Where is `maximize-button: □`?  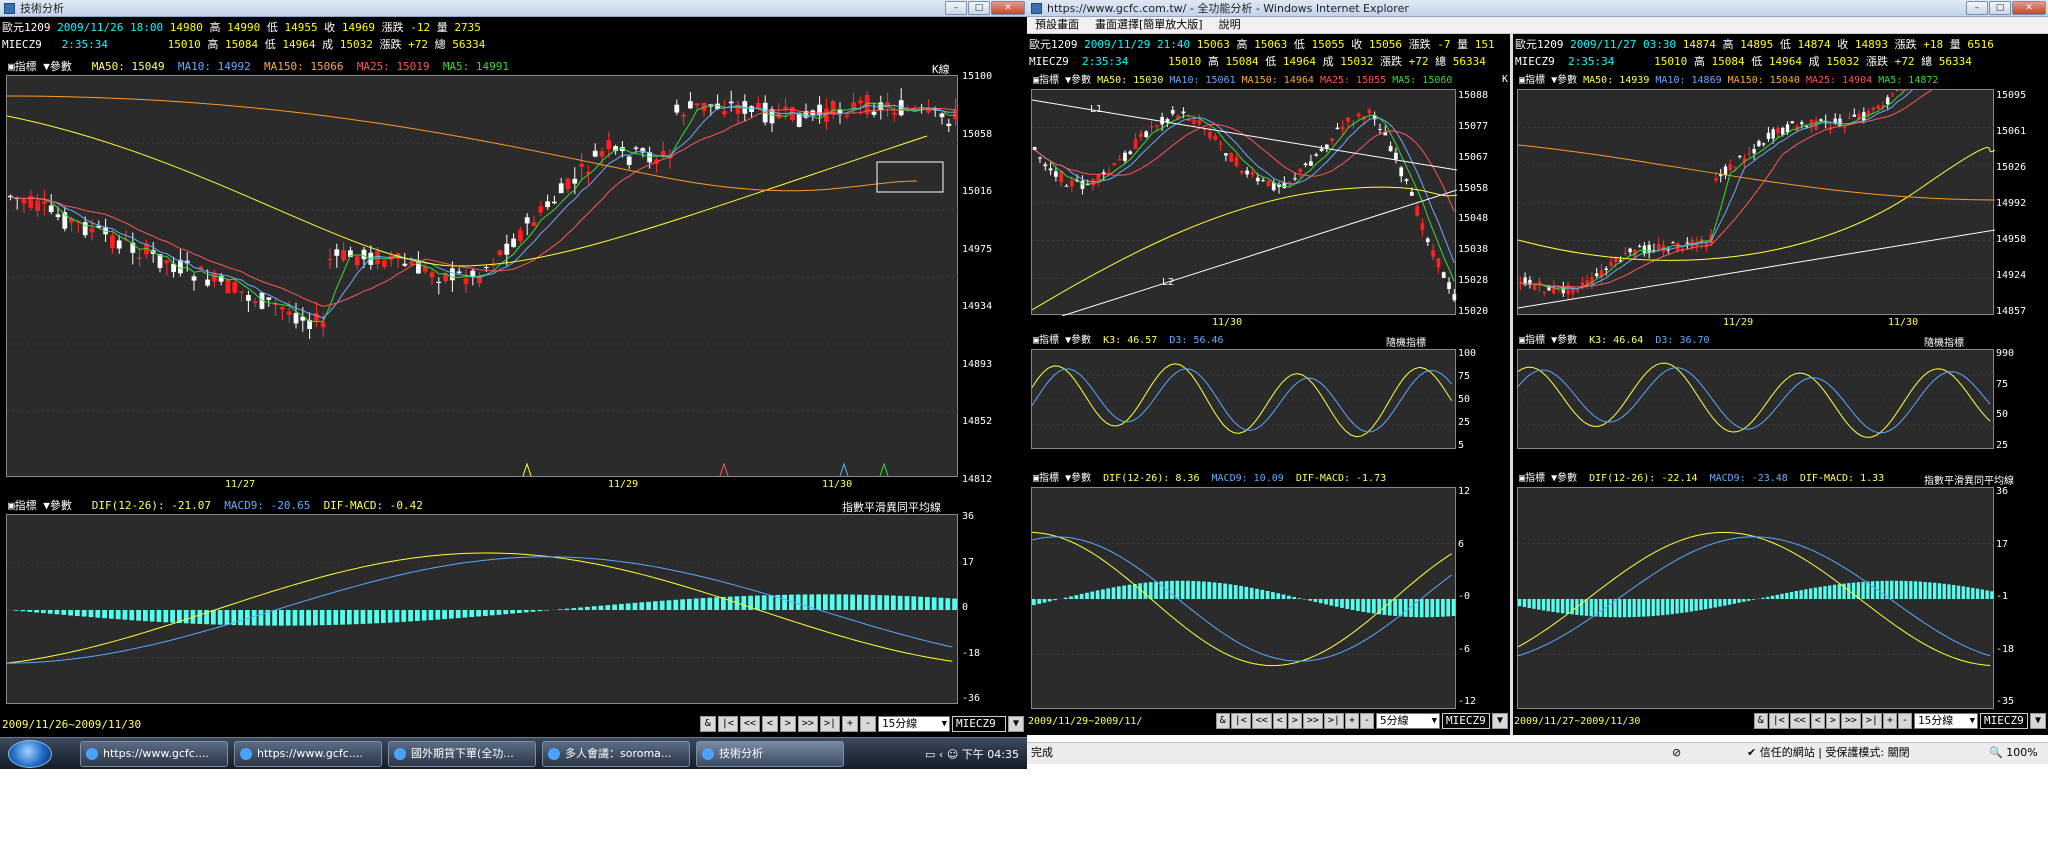
maximize-button: □ is located at coordinates (979, 8).